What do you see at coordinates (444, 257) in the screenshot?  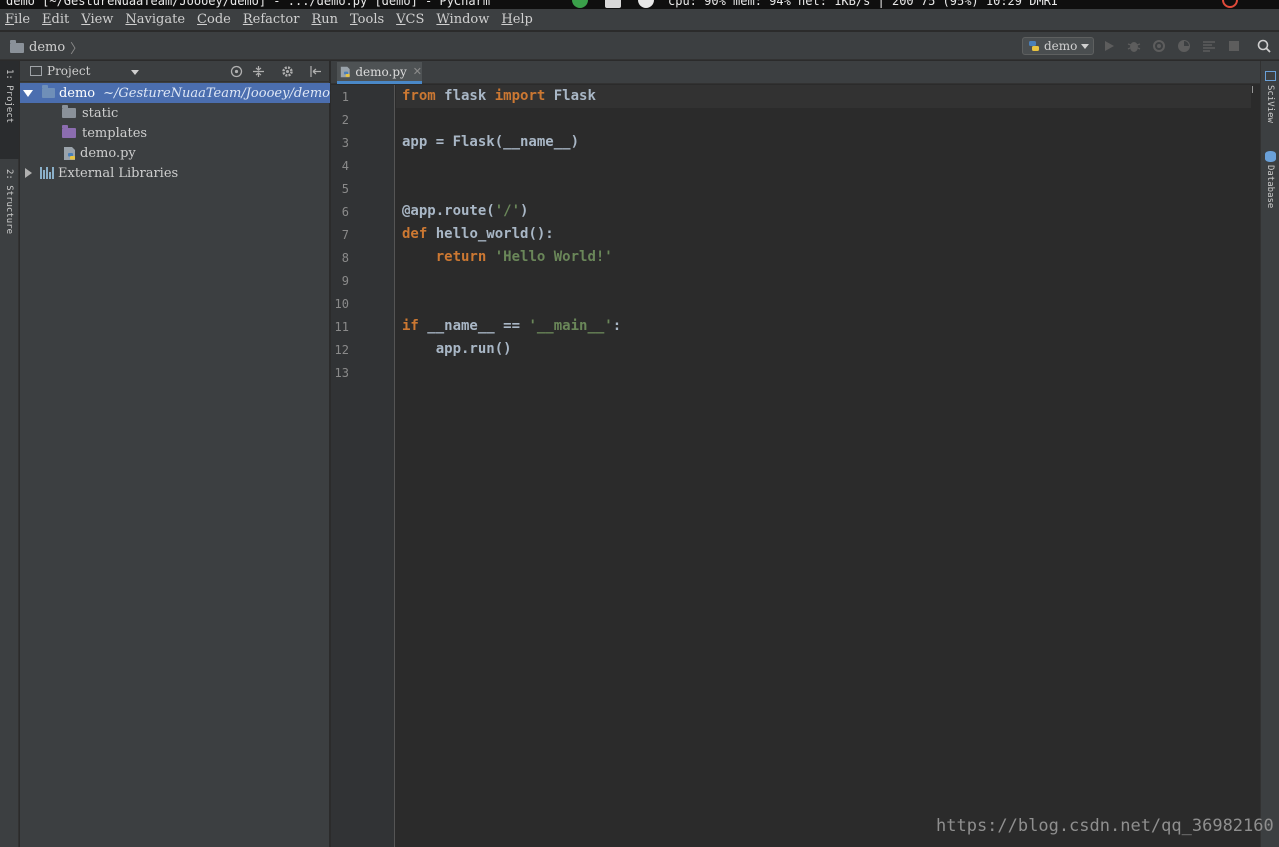 I see `code-token: return` at bounding box center [444, 257].